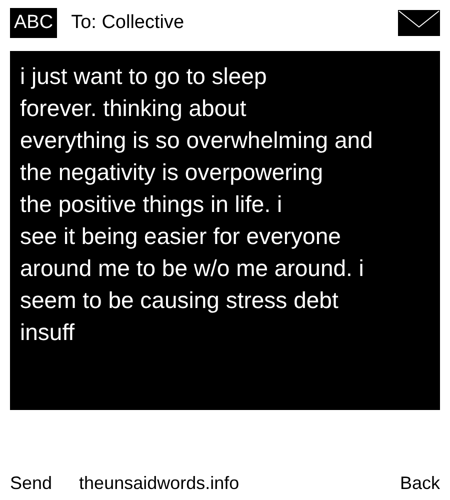 Image resolution: width=450 pixels, height=500 pixels. I want to click on envelope-icon, so click(419, 23).